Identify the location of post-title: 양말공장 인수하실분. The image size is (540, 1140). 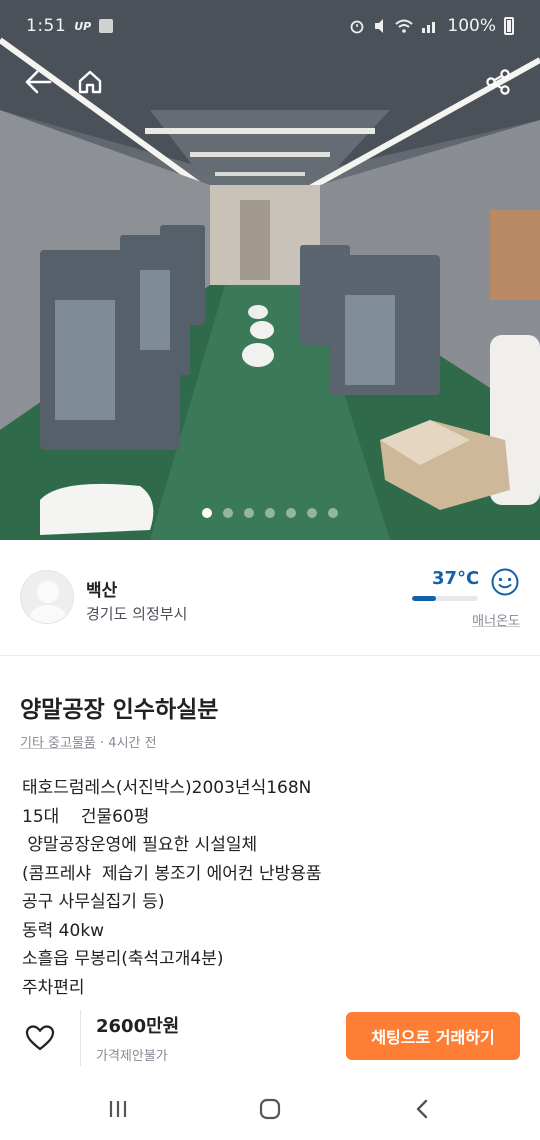
(119, 710).